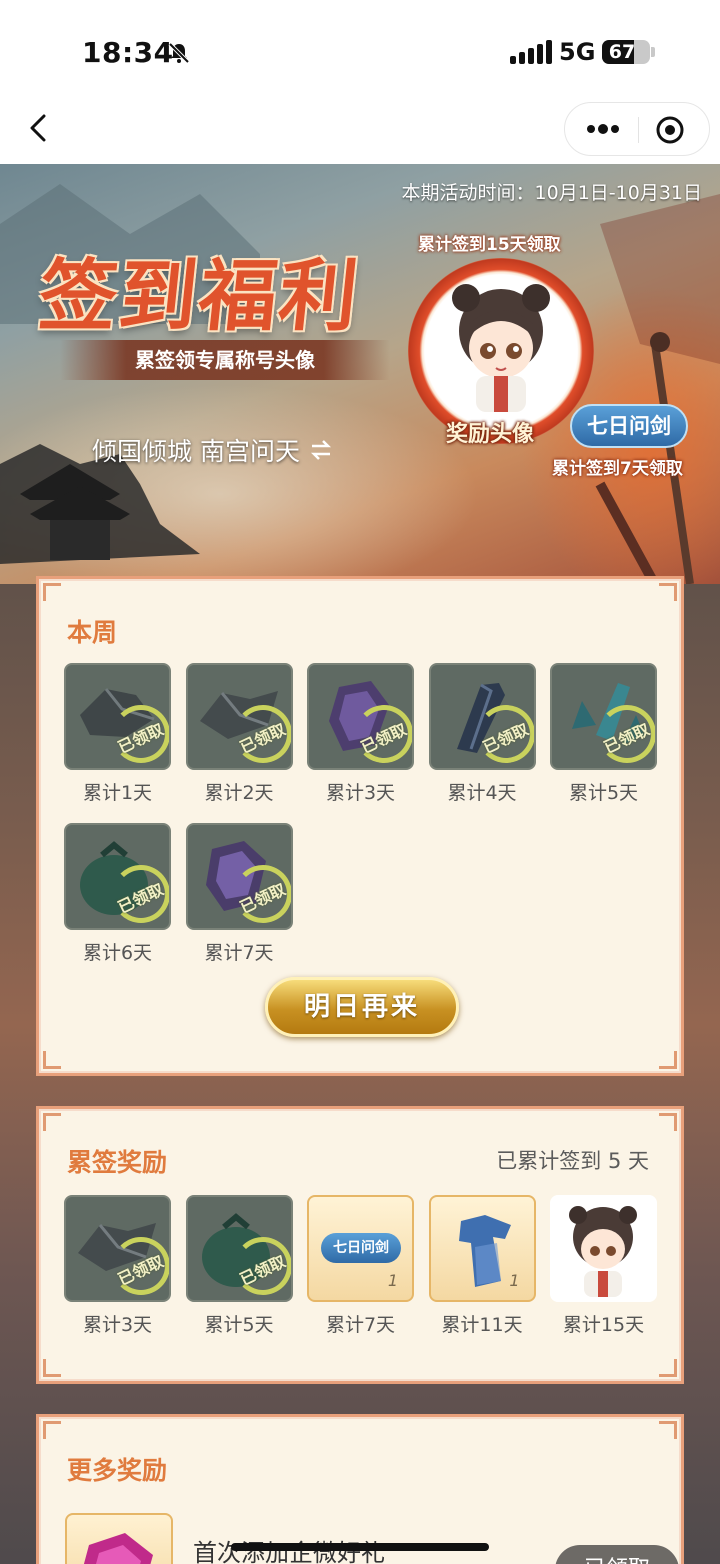  I want to click on avatar-reward-label: 奖励头像, so click(490, 434).